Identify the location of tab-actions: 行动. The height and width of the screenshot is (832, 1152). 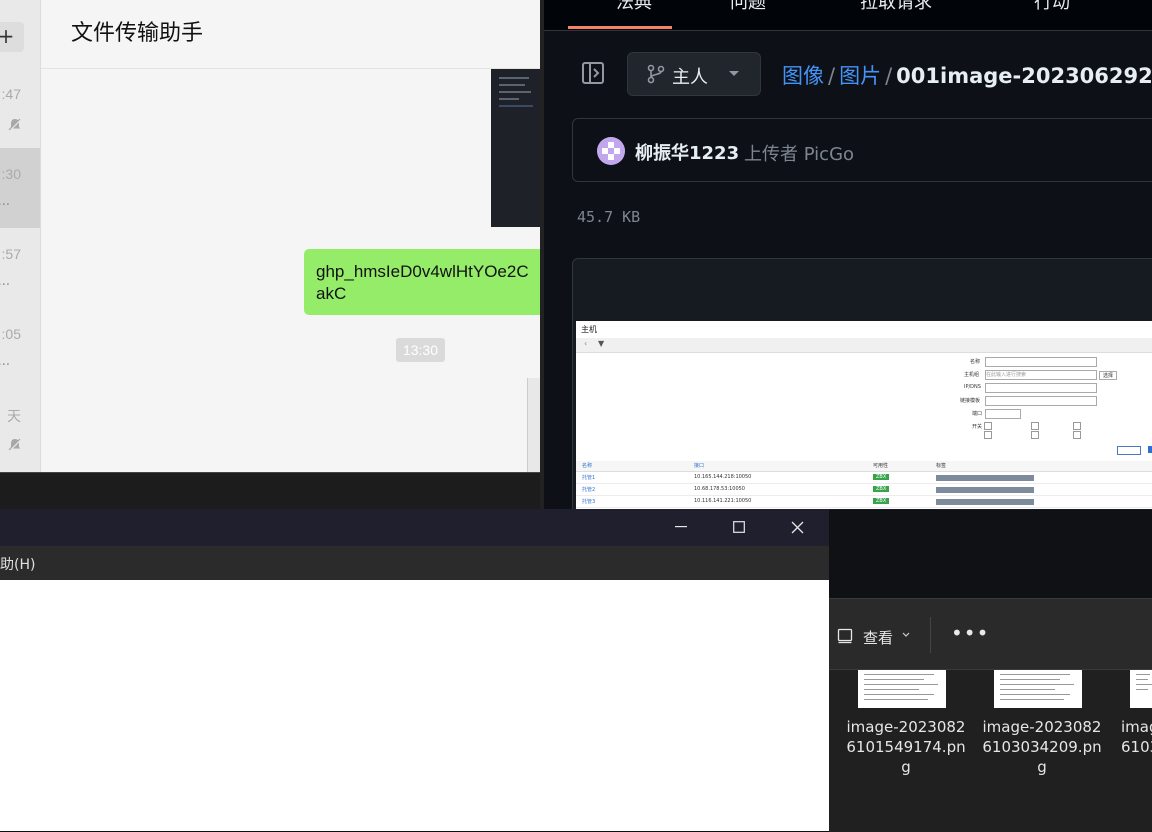
(1052, 7).